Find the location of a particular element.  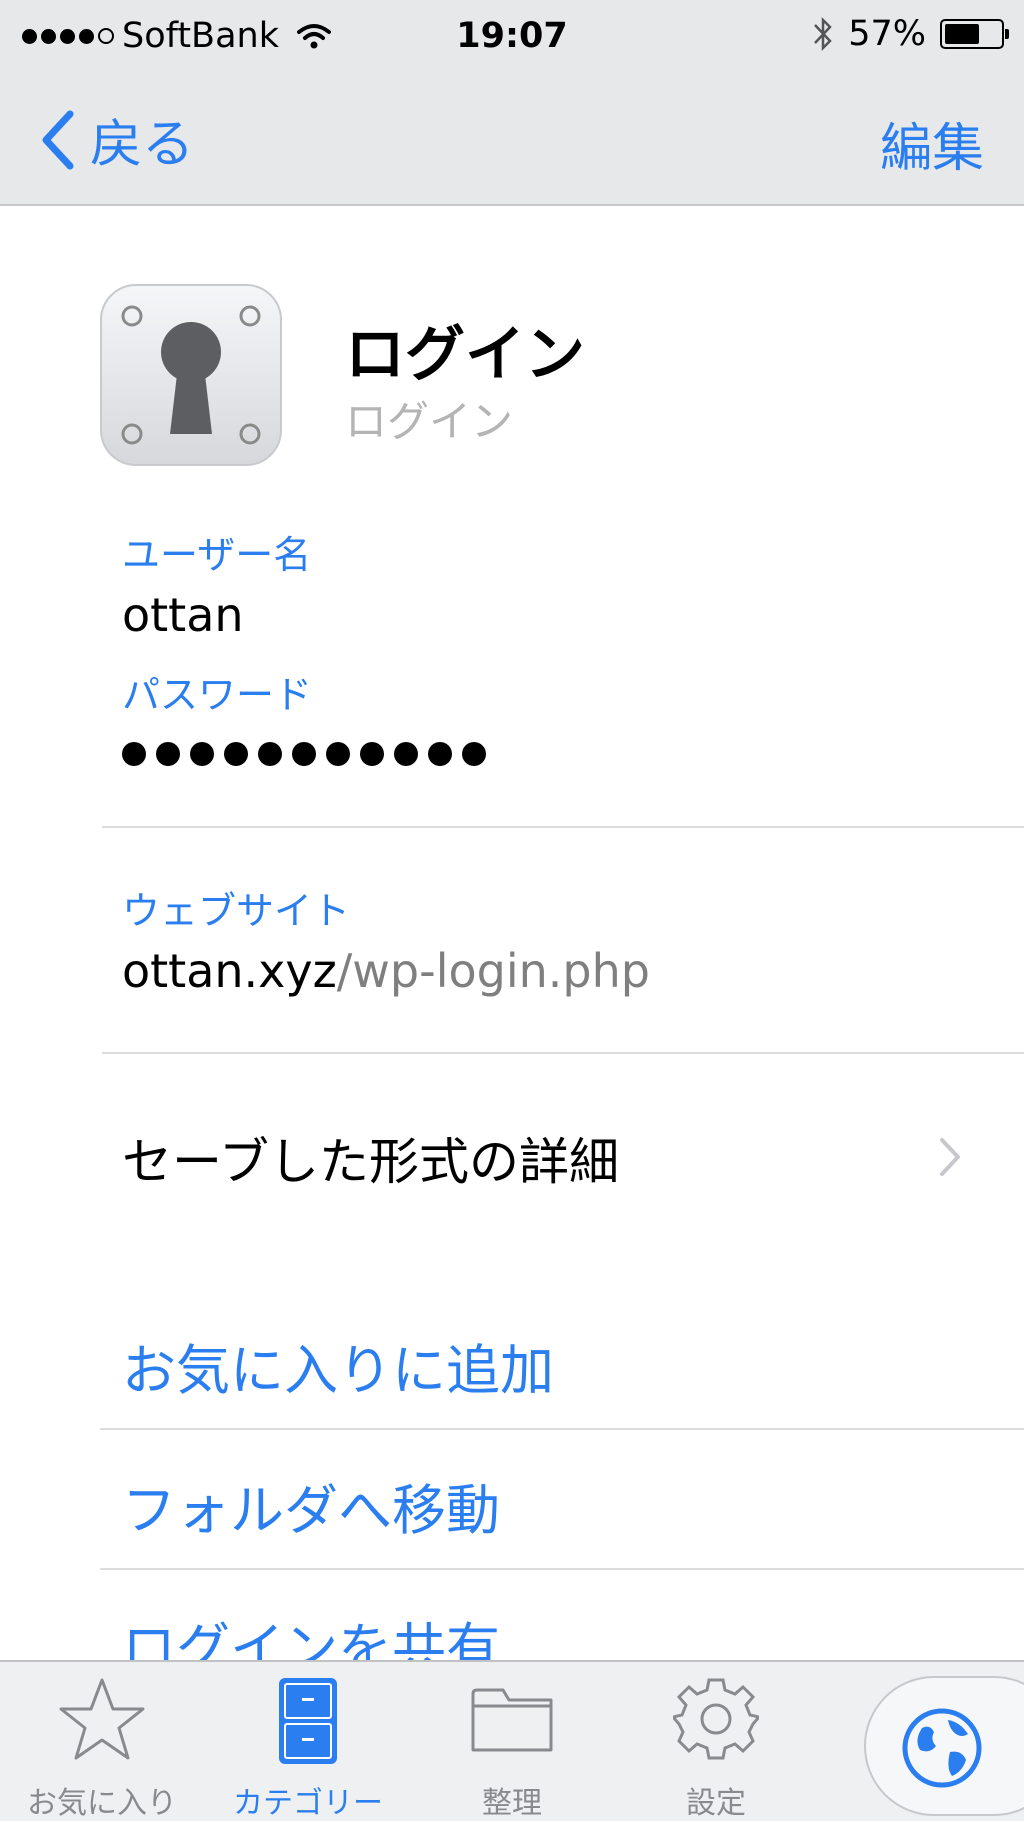

back-label: 戻る is located at coordinates (142, 145).